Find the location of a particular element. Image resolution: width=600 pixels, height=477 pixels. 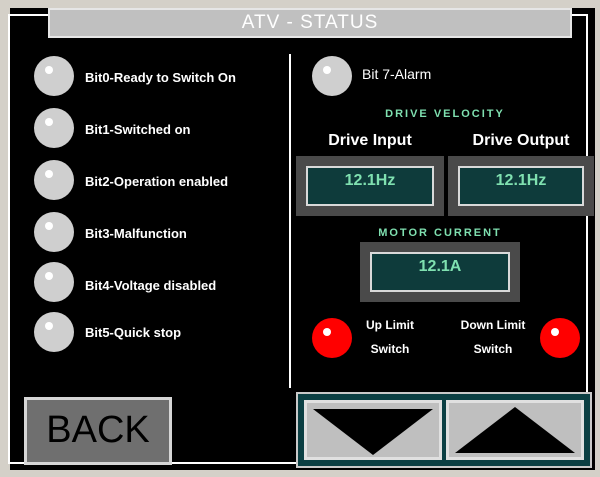

motor-current-value: 12.1A is located at coordinates (440, 272).